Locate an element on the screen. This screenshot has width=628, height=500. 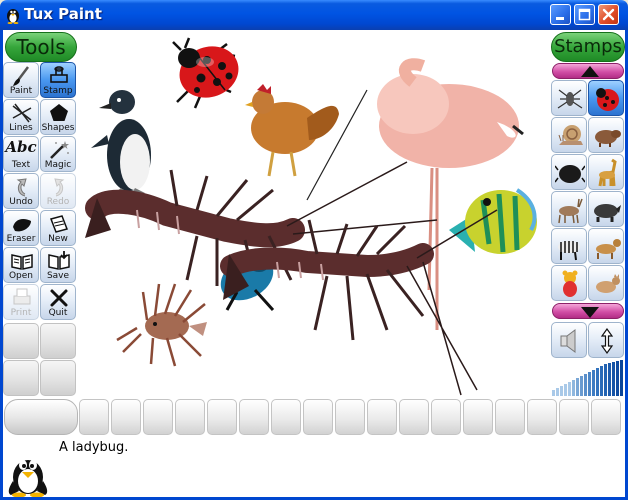
tool-label: Text is located at coordinates (21, 165).